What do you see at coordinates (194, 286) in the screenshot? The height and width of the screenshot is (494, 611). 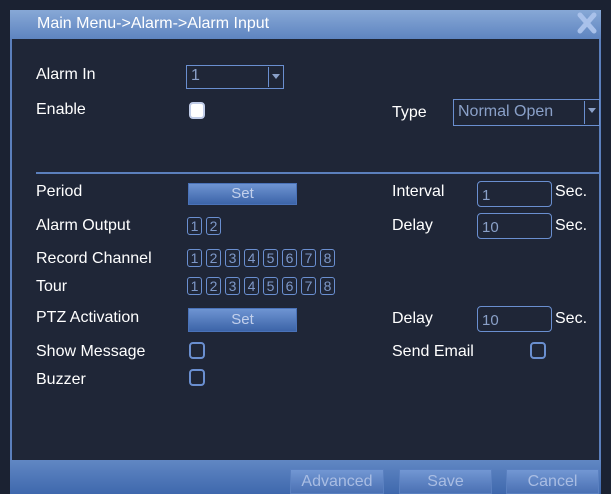 I see `tour-channel-1: 1` at bounding box center [194, 286].